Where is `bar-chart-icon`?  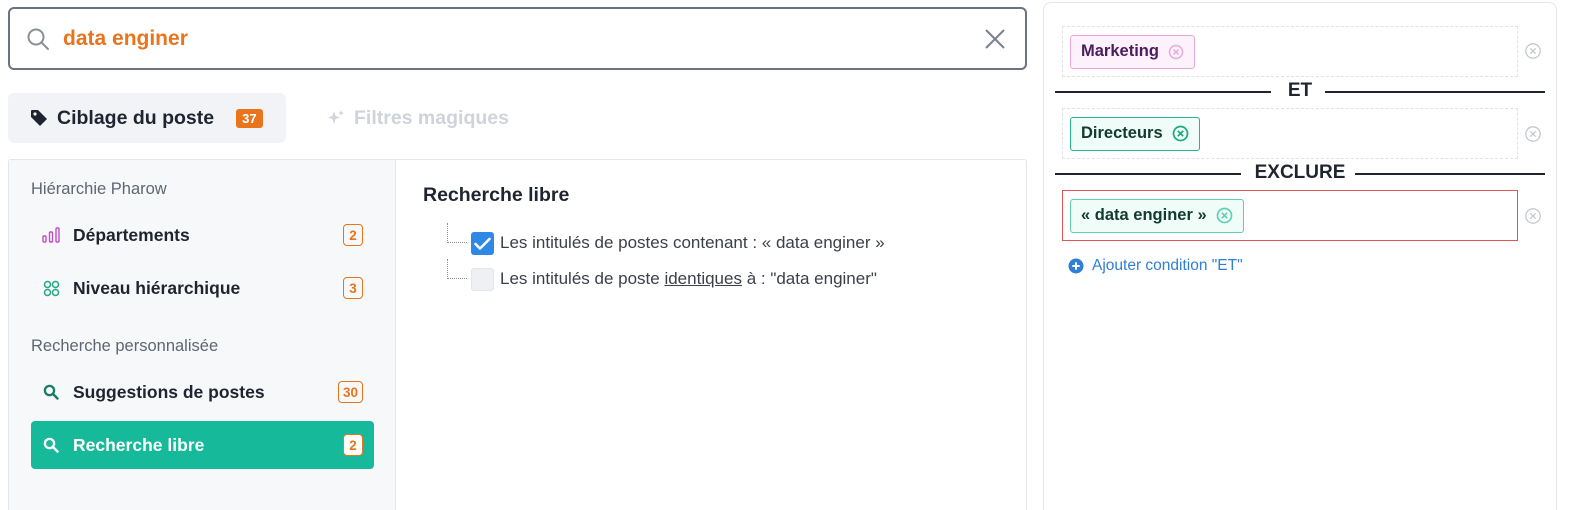 bar-chart-icon is located at coordinates (51, 235).